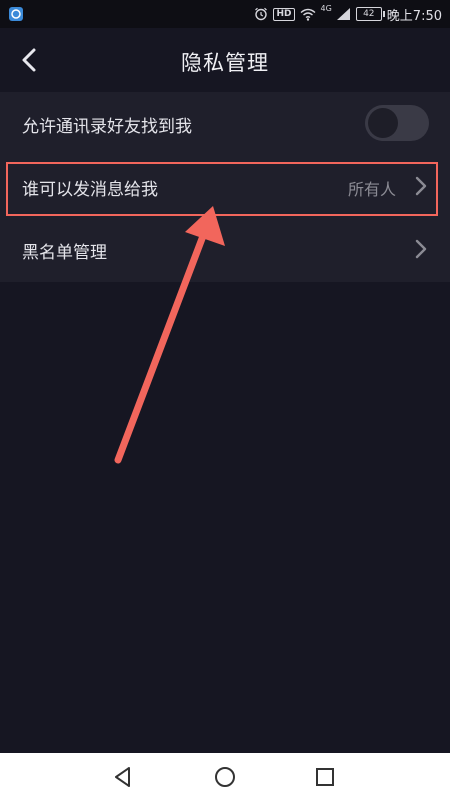  What do you see at coordinates (16, 14) in the screenshot?
I see `app-notification-icon` at bounding box center [16, 14].